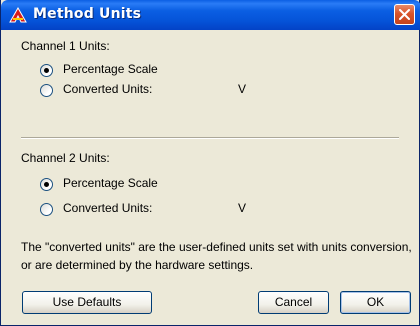 Image resolution: width=420 pixels, height=326 pixels. What do you see at coordinates (210, 15) in the screenshot?
I see `title-bar: Method Units` at bounding box center [210, 15].